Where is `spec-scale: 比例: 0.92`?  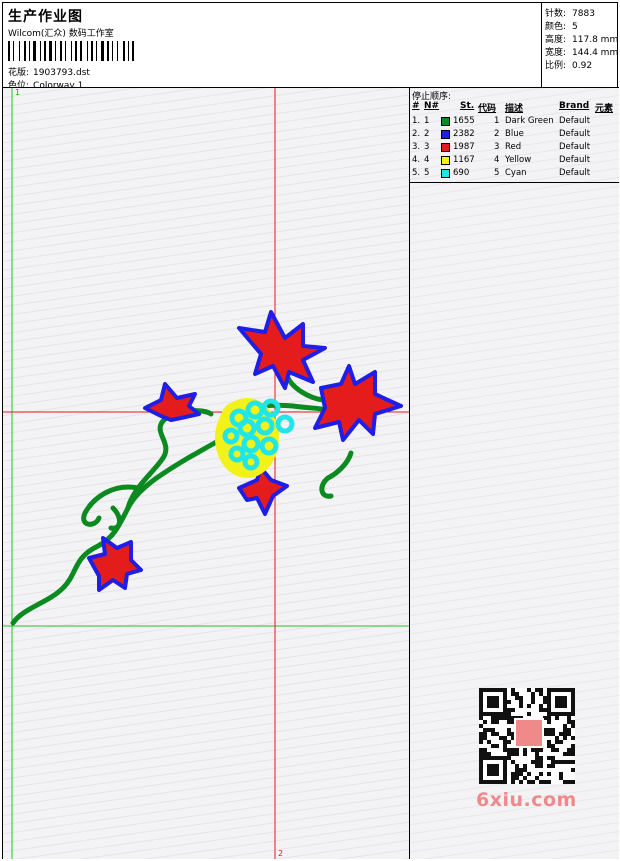
spec-scale: 比例: 0.92 is located at coordinates (569, 66).